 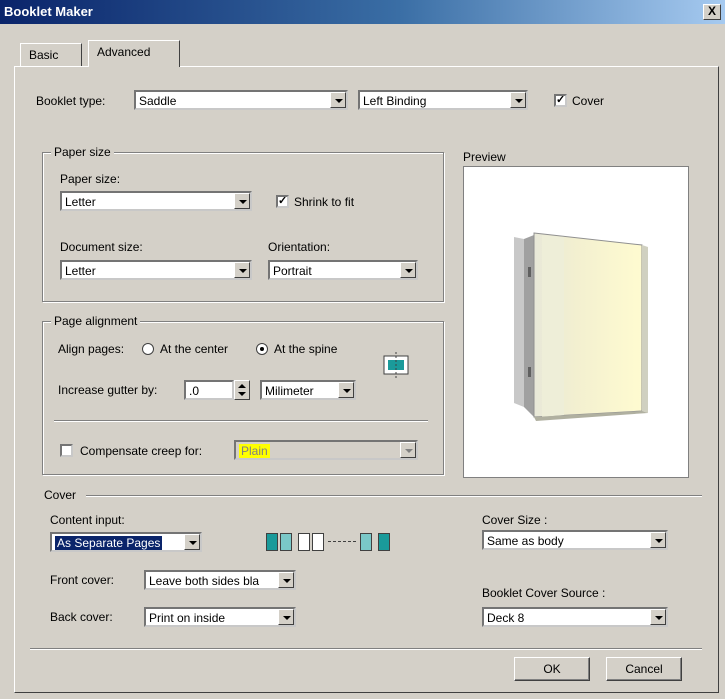 What do you see at coordinates (289, 391) in the screenshot?
I see `unit-value: Milimeter` at bounding box center [289, 391].